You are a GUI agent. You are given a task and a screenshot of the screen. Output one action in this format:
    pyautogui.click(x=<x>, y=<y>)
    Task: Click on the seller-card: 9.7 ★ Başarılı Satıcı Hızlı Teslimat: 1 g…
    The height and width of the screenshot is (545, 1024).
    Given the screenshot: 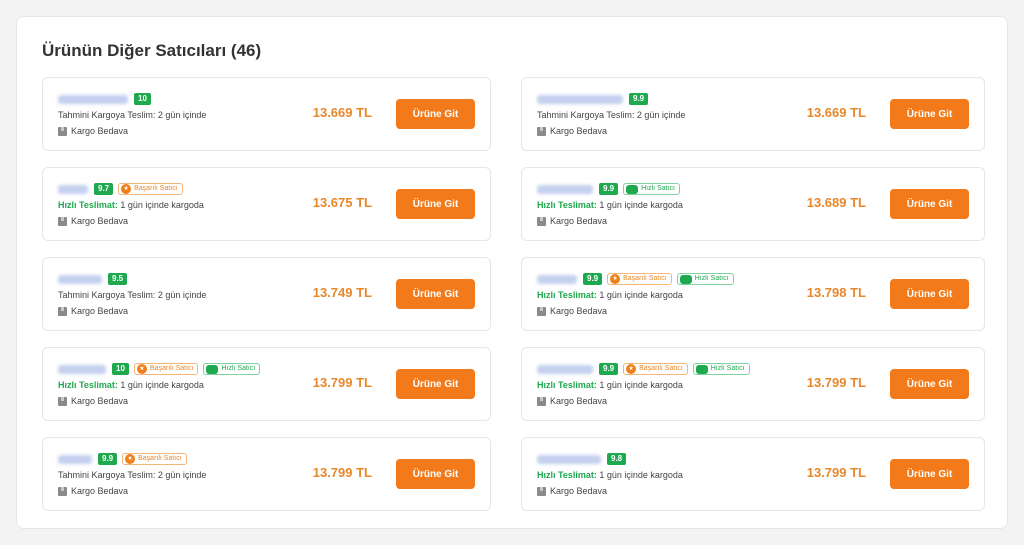 What is the action you would take?
    pyautogui.click(x=266, y=204)
    